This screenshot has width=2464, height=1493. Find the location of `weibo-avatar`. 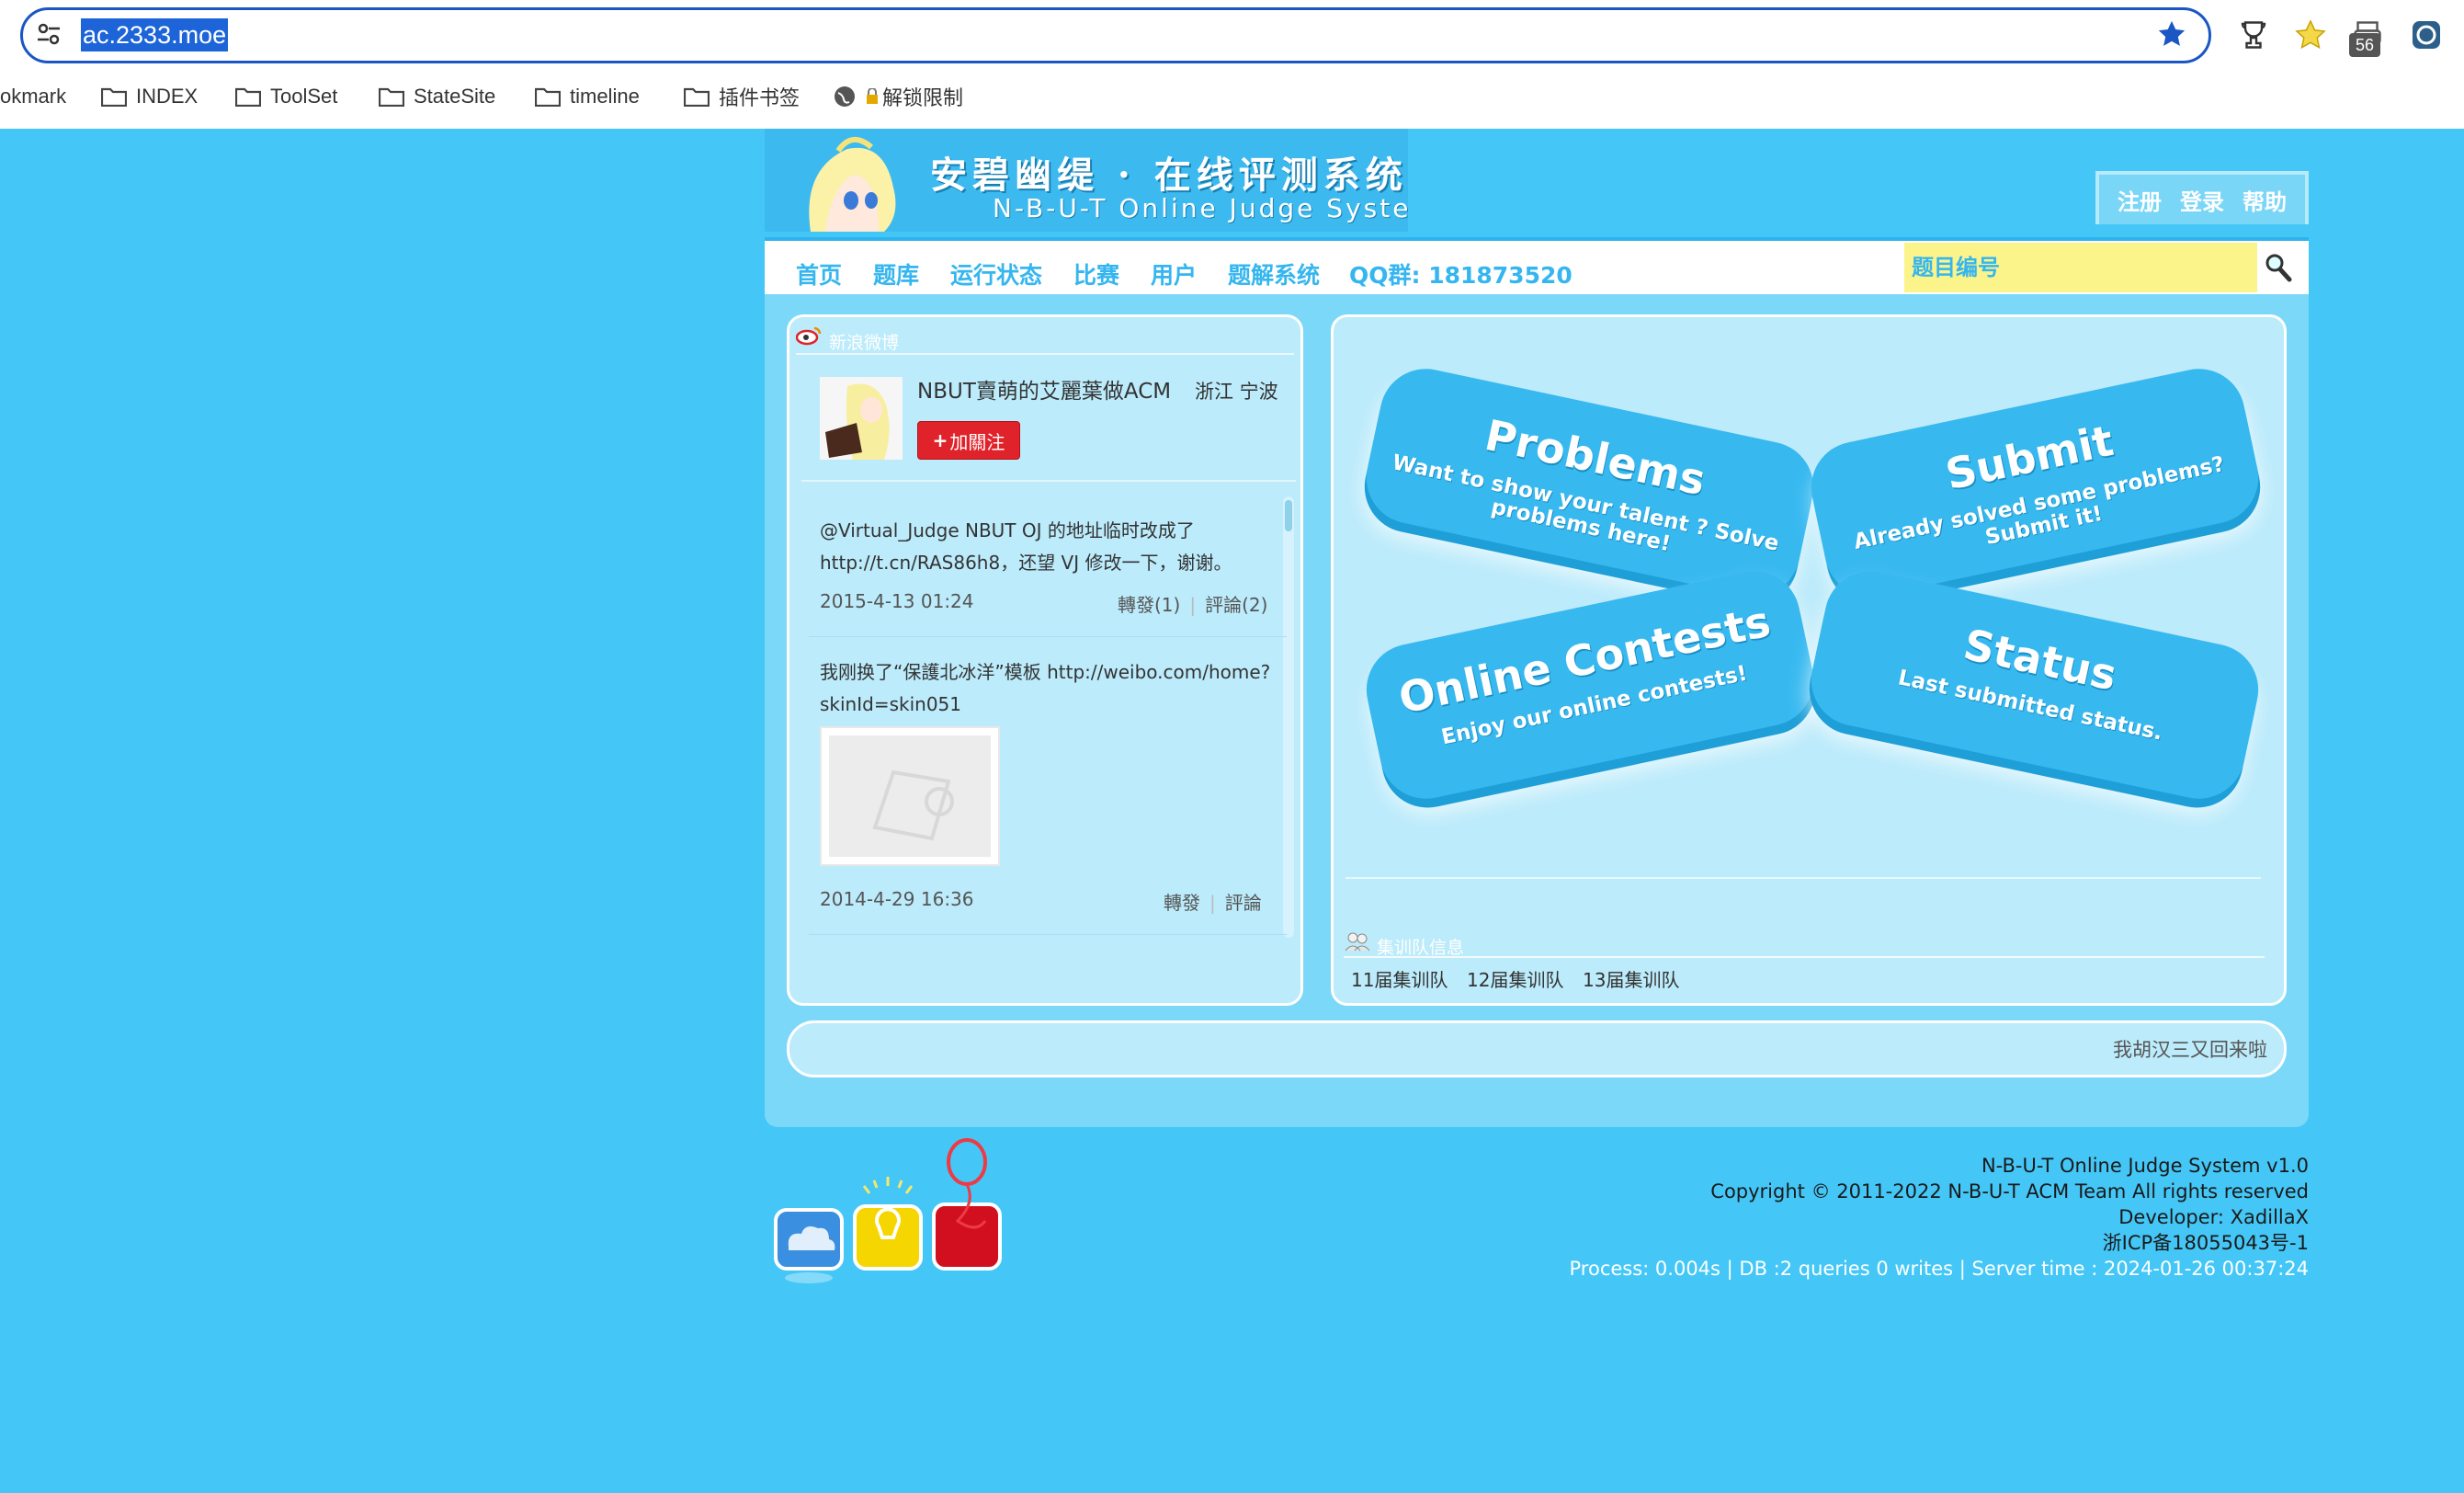

weibo-avatar is located at coordinates (862, 418).